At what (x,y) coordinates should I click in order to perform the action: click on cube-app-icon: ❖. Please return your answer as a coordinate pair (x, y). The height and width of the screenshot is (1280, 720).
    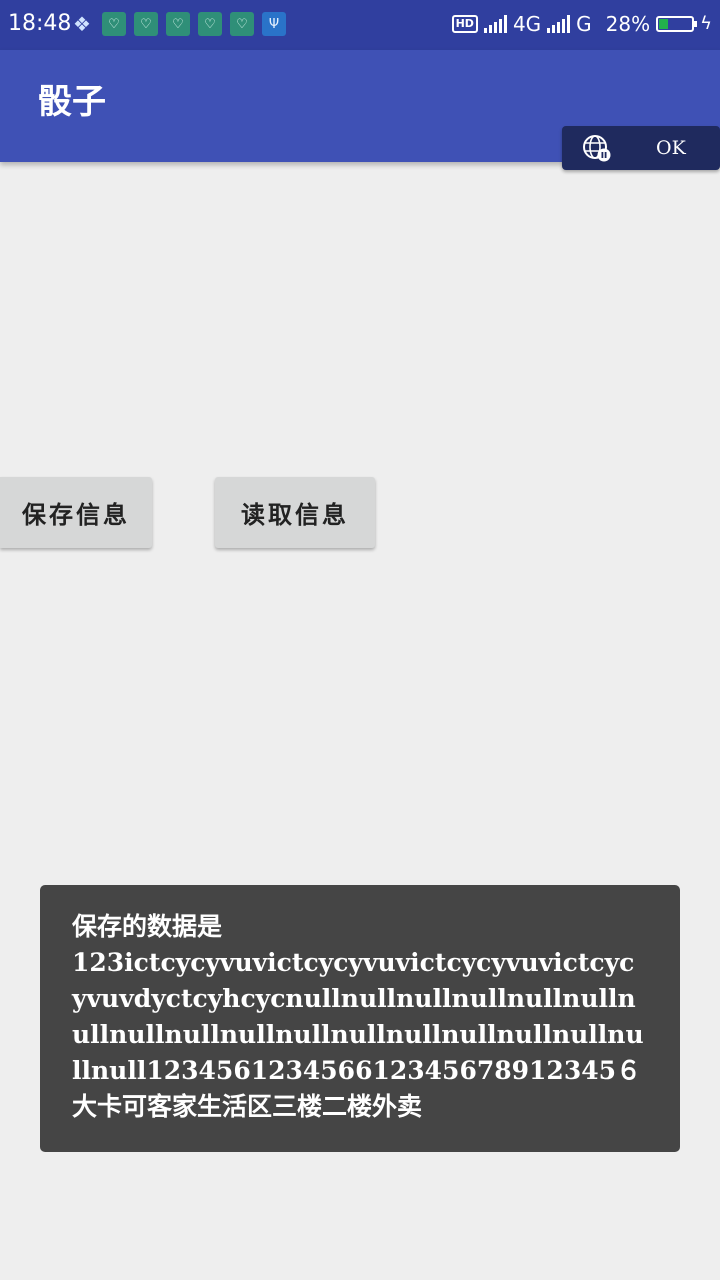
    Looking at the image, I should click on (82, 24).